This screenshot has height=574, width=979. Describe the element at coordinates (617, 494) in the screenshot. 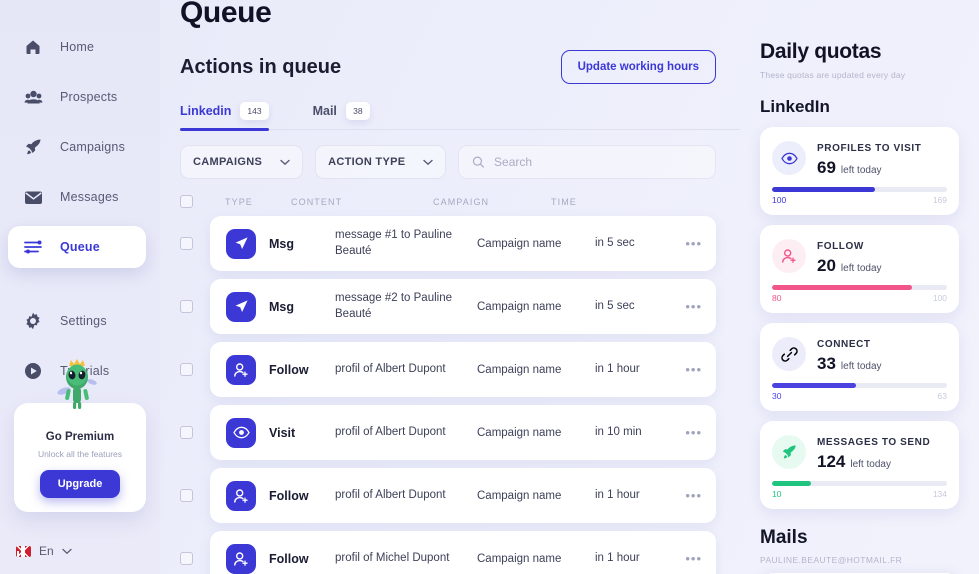

I see `row-time: in 1 hour` at that location.